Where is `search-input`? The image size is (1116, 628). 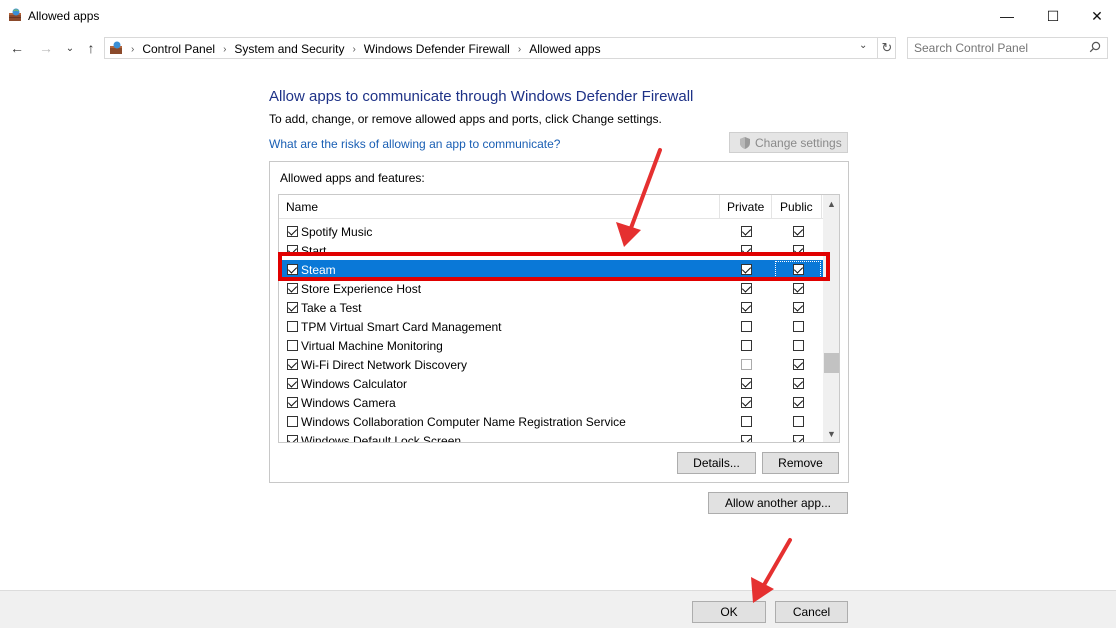
search-input is located at coordinates (999, 48).